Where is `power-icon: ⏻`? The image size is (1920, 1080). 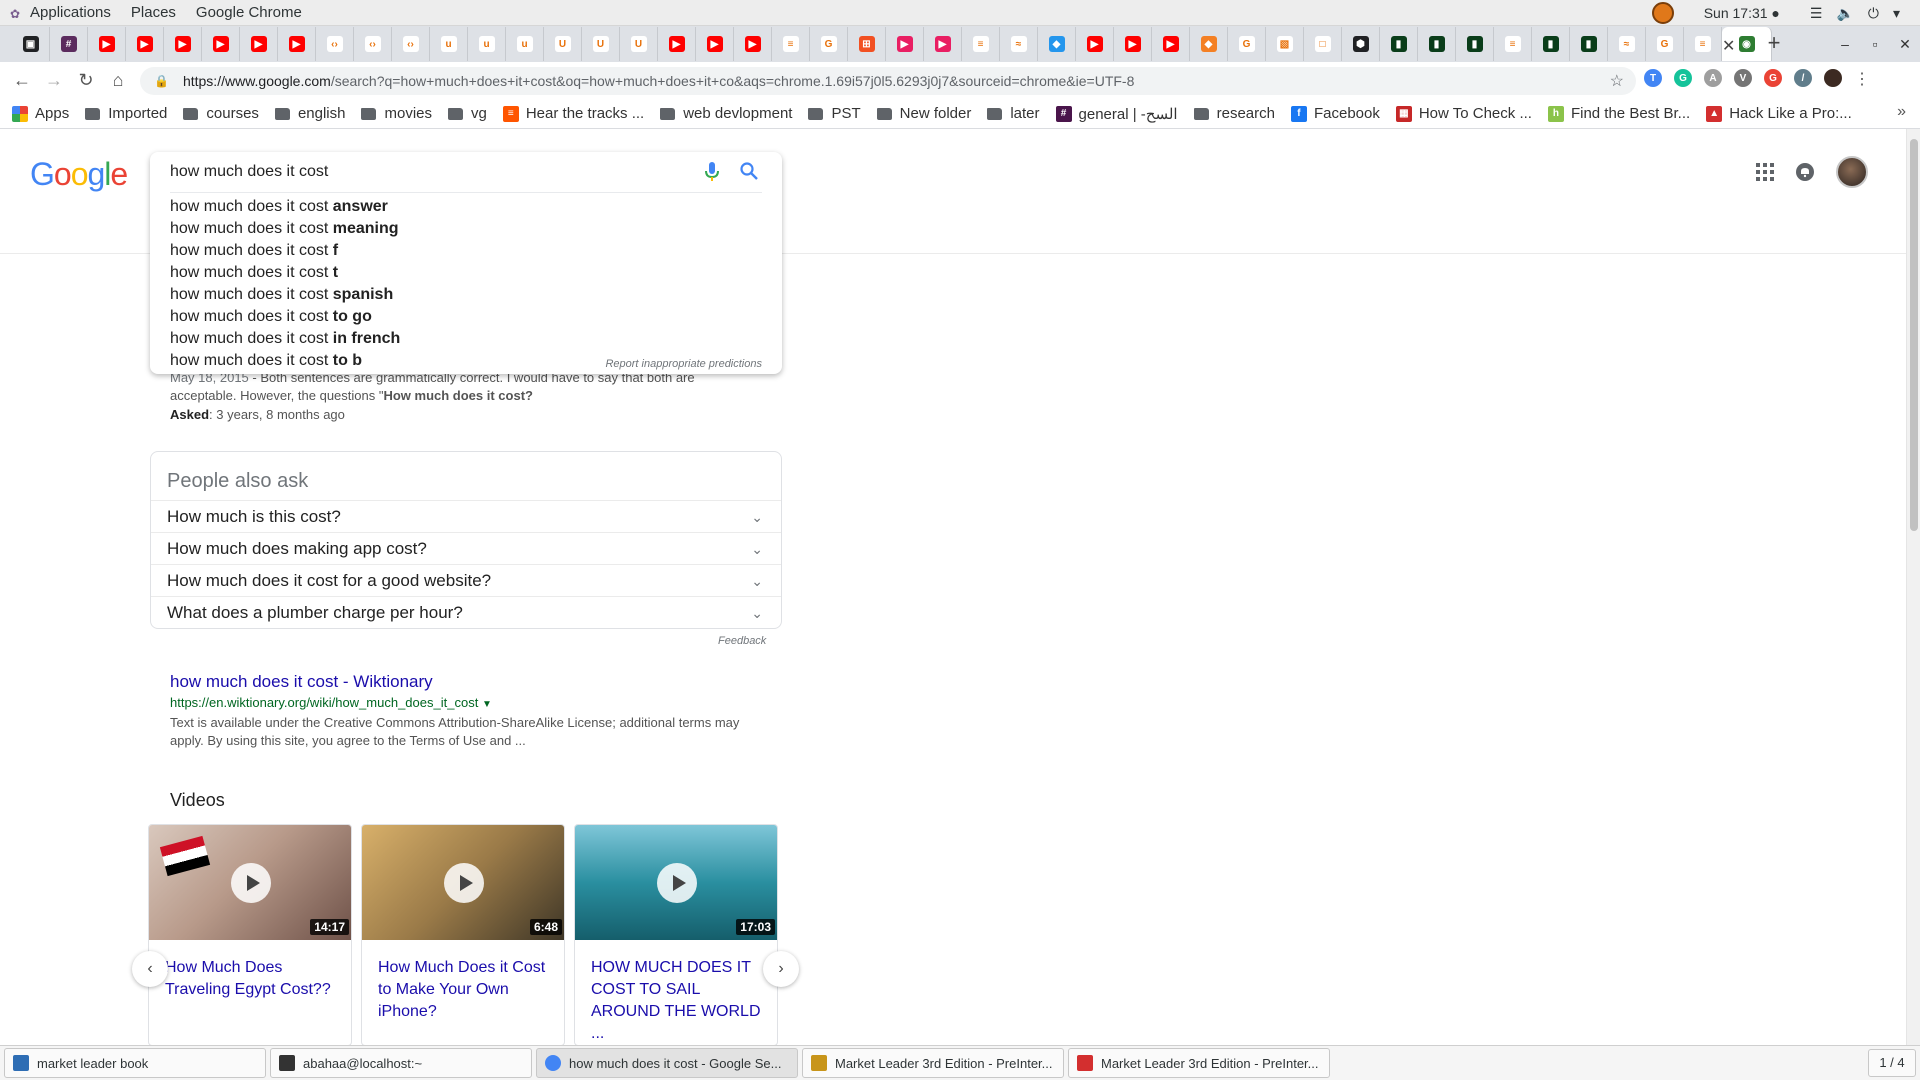
power-icon: ⏻ is located at coordinates (1873, 13).